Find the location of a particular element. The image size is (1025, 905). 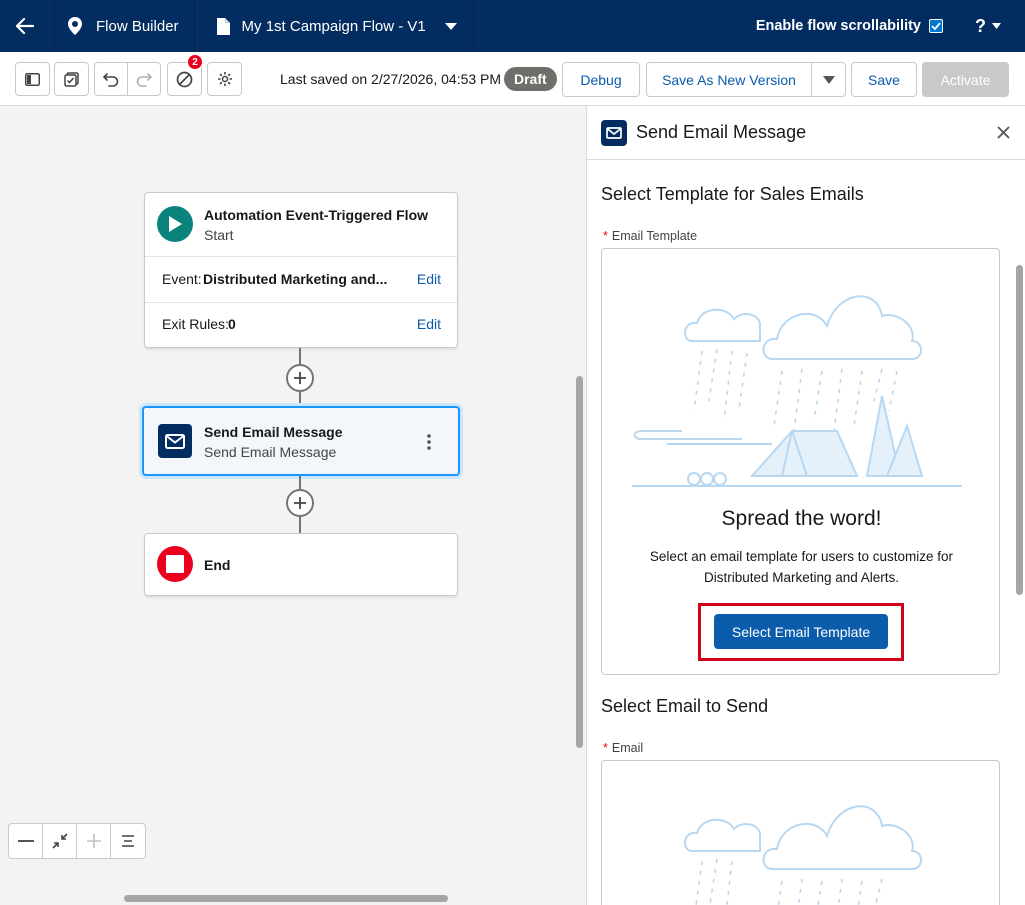

status-badge: Draft is located at coordinates (530, 79).